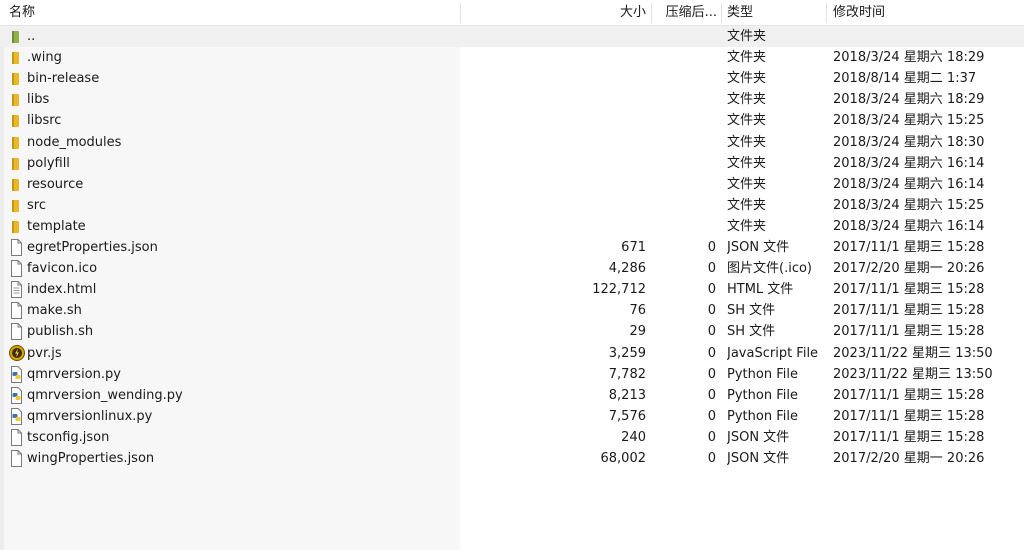 The width and height of the screenshot is (1024, 550). What do you see at coordinates (68, 437) in the screenshot?
I see `file-name: tsconfig.json` at bounding box center [68, 437].